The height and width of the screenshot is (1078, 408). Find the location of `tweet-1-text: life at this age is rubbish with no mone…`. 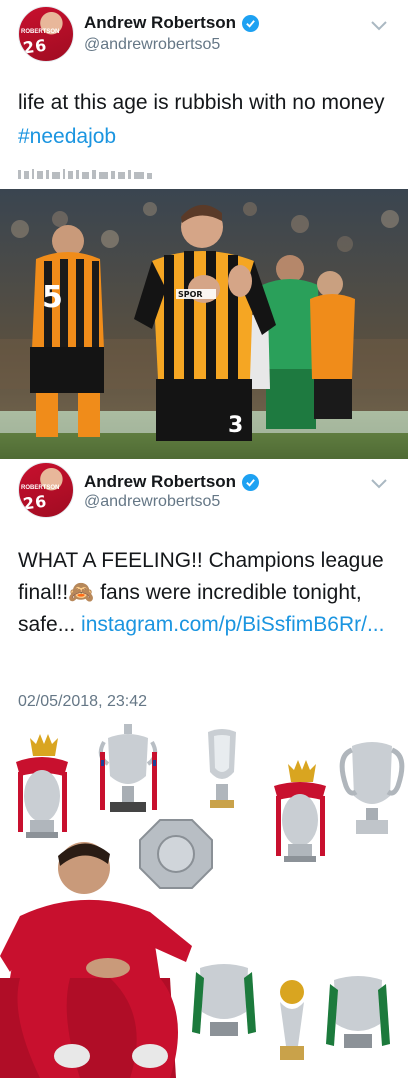

tweet-1-text: life at this age is rubbish with no mone… is located at coordinates (208, 120).